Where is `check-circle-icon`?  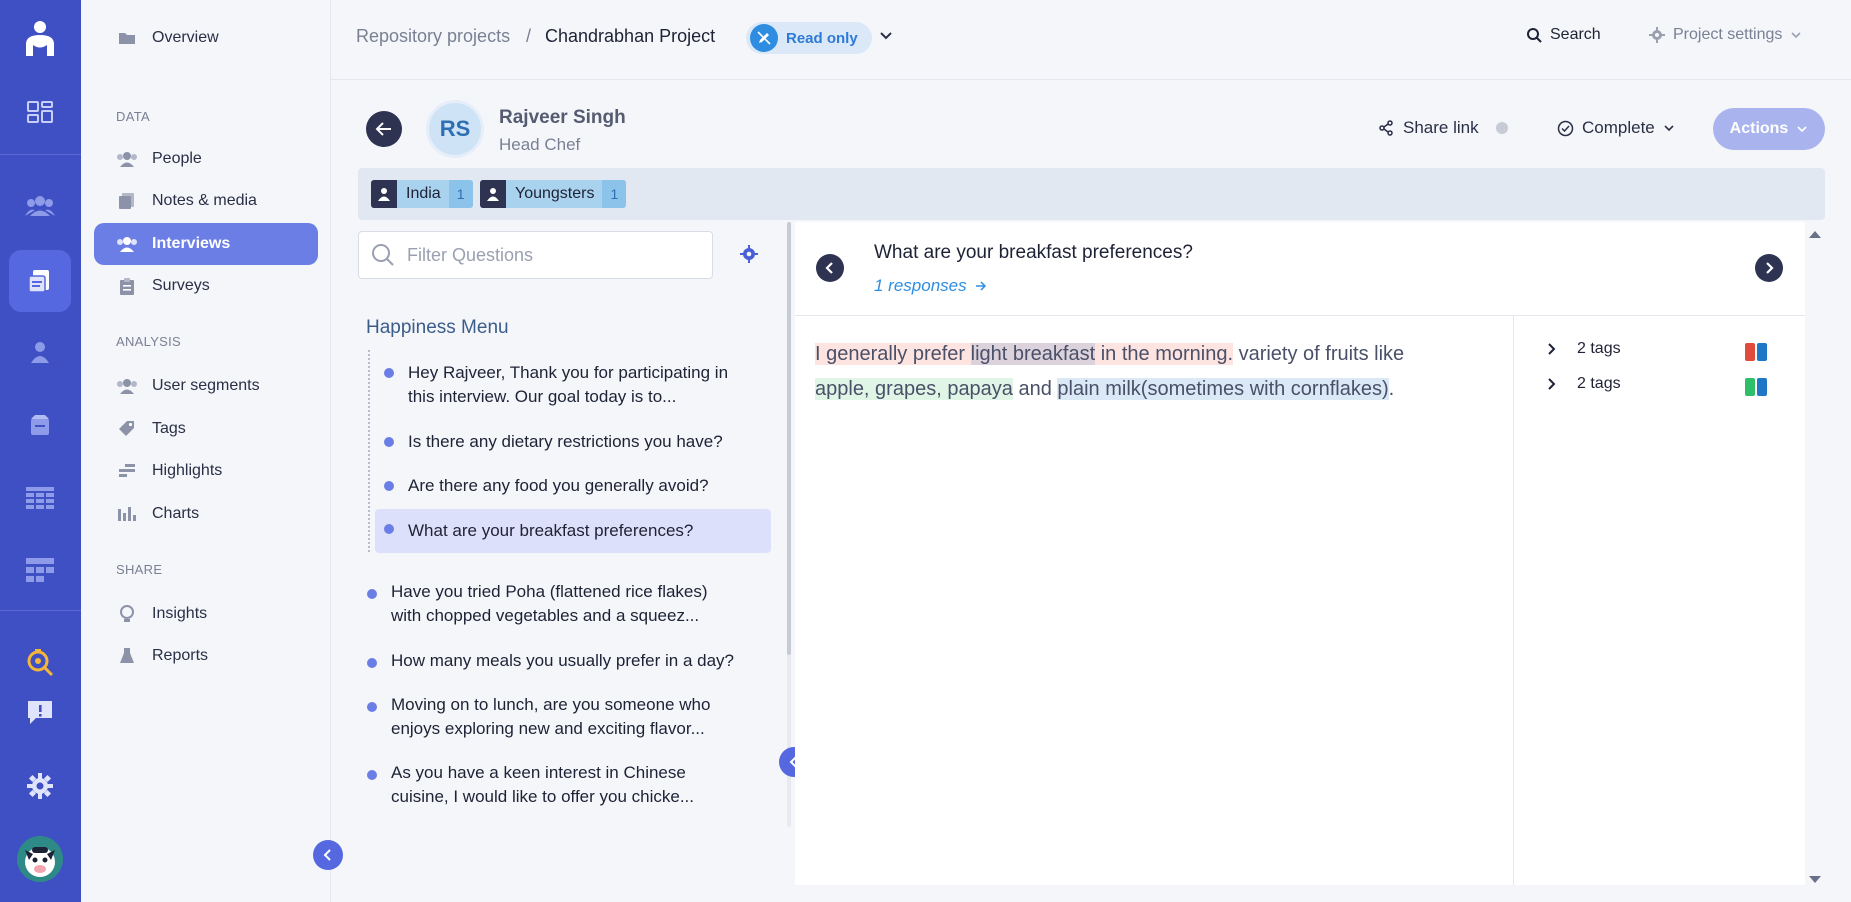
check-circle-icon is located at coordinates (1565, 128).